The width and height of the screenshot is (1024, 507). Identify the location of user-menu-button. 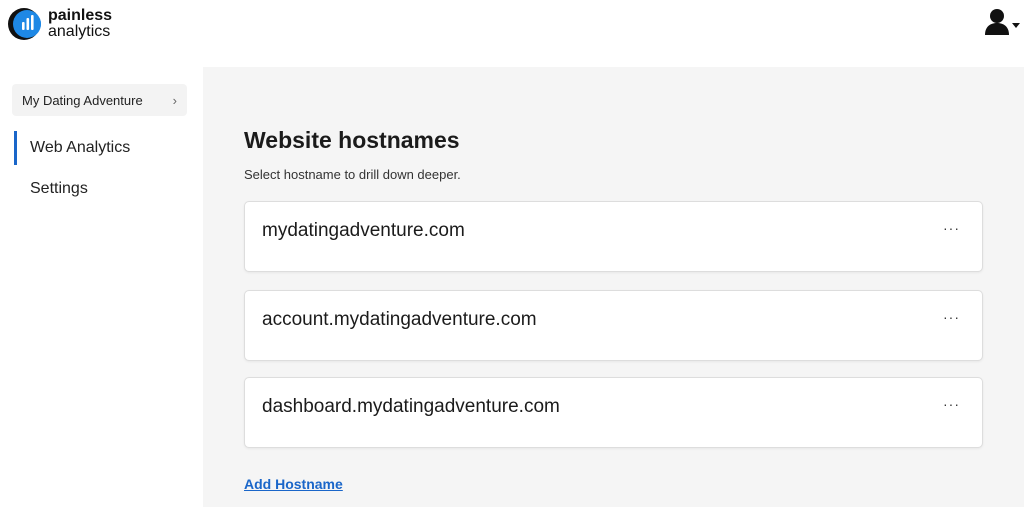
(1002, 24).